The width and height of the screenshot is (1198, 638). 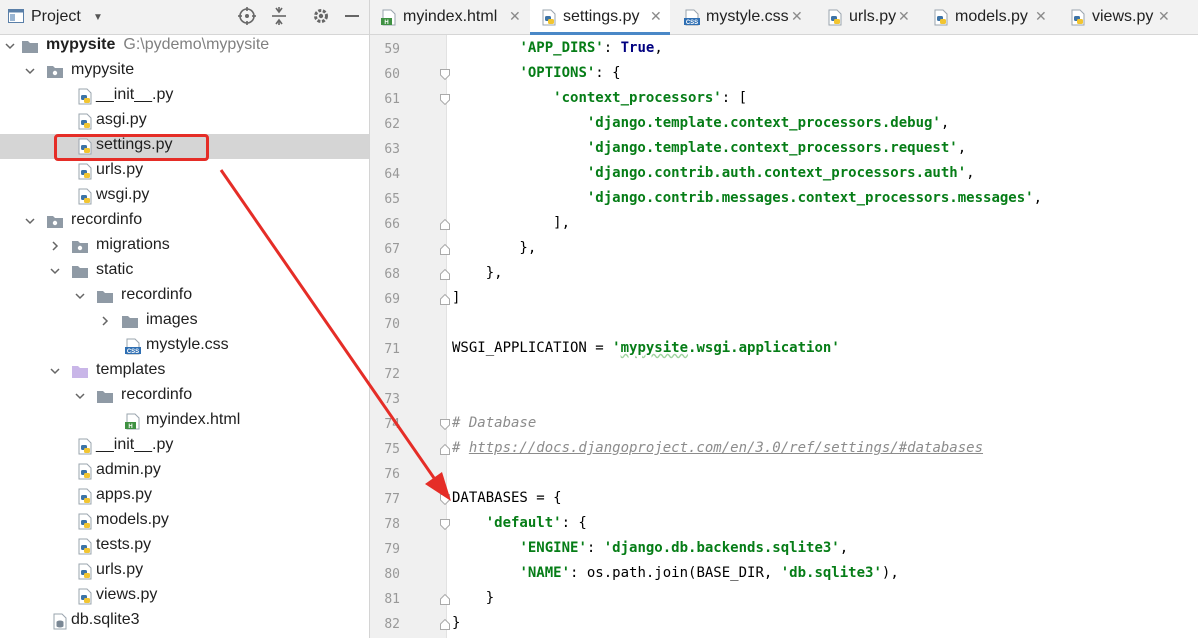 What do you see at coordinates (184, 496) in the screenshot?
I see `tree-item-file: apps.py` at bounding box center [184, 496].